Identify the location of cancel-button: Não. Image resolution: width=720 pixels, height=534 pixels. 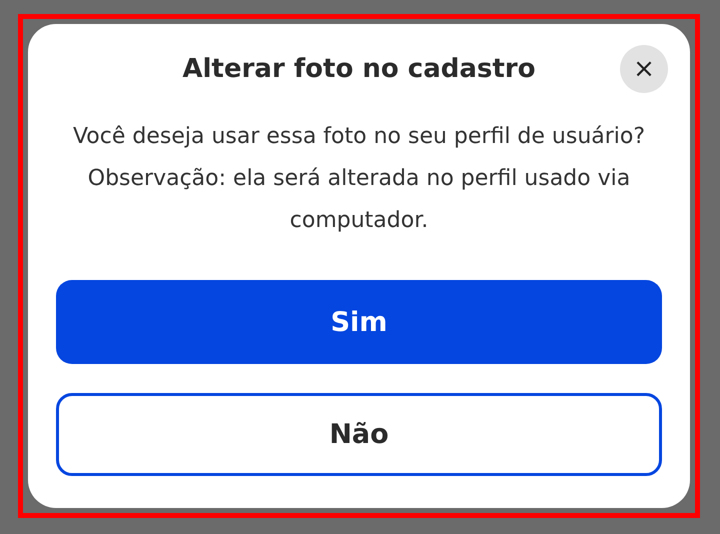
(359, 434).